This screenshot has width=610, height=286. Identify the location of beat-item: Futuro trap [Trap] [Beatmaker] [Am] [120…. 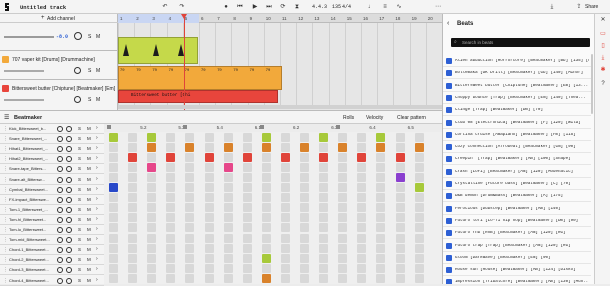
(517, 246).